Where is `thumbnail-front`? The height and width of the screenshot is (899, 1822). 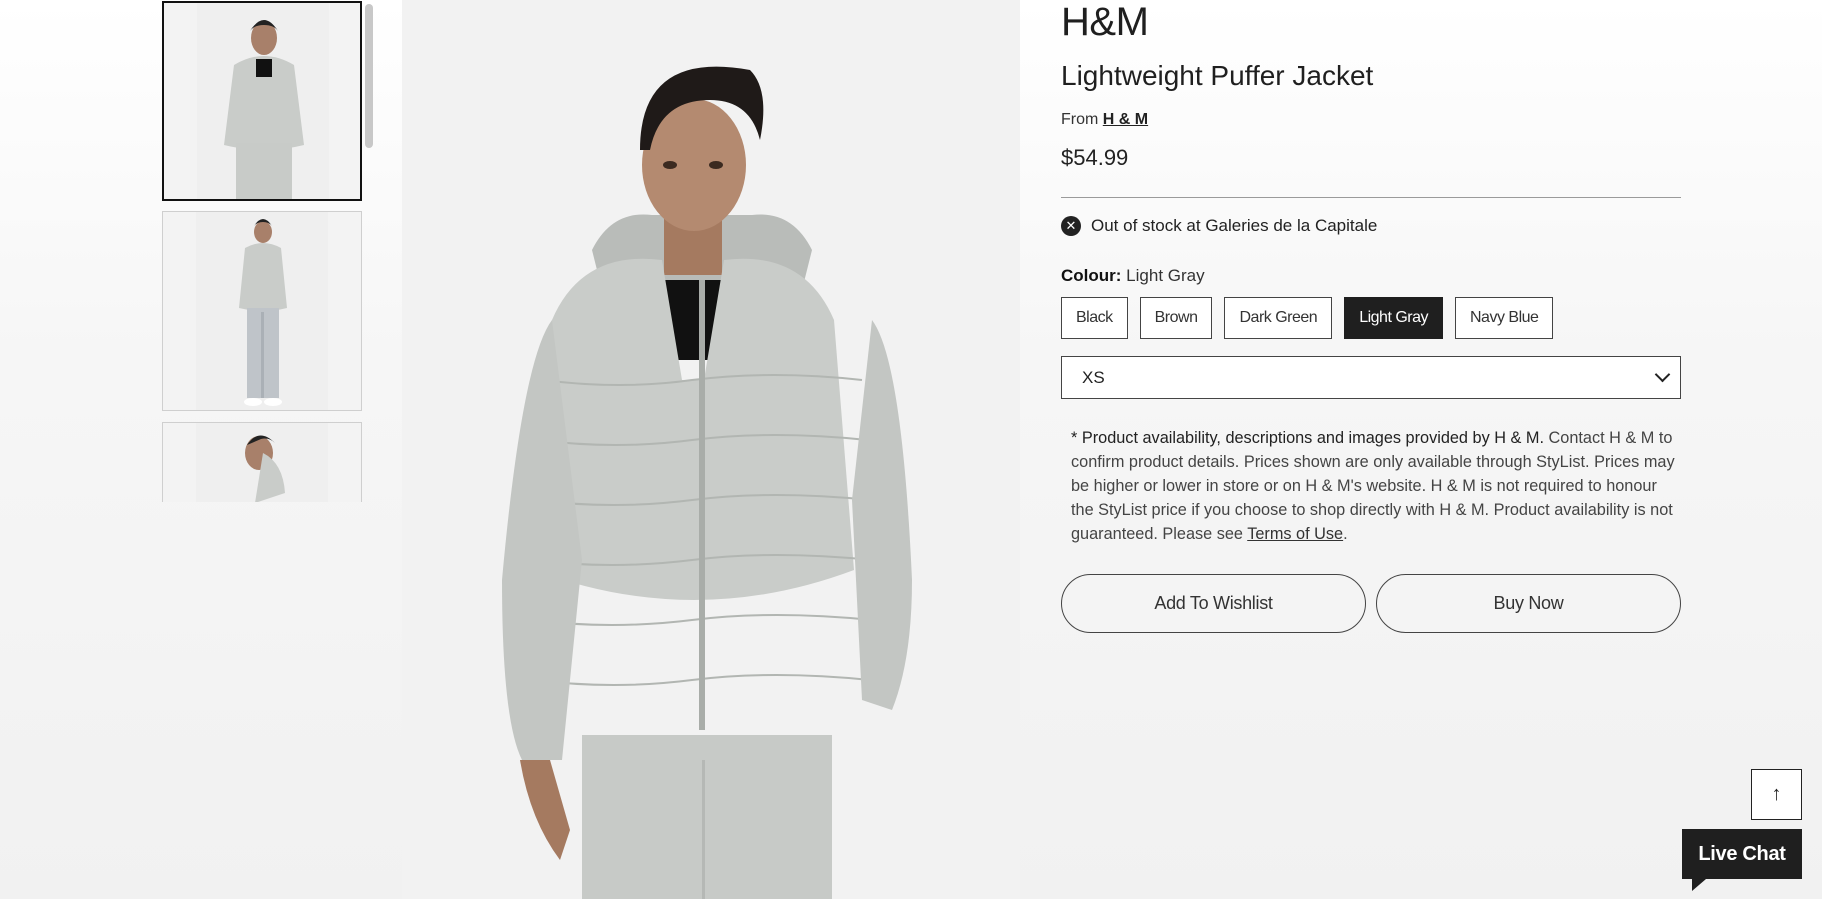
thumbnail-front is located at coordinates (262, 101).